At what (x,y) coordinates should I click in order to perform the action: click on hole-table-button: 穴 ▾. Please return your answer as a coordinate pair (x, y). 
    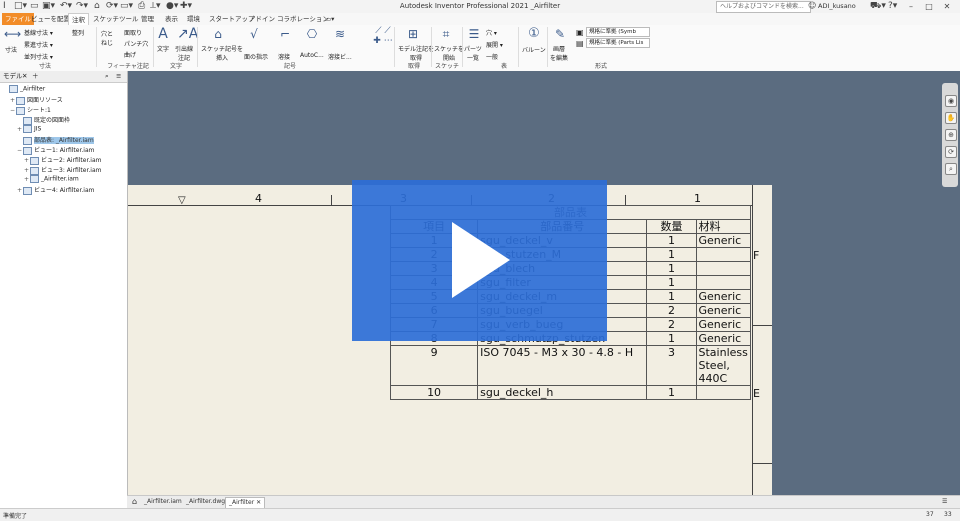
    Looking at the image, I should click on (491, 32).